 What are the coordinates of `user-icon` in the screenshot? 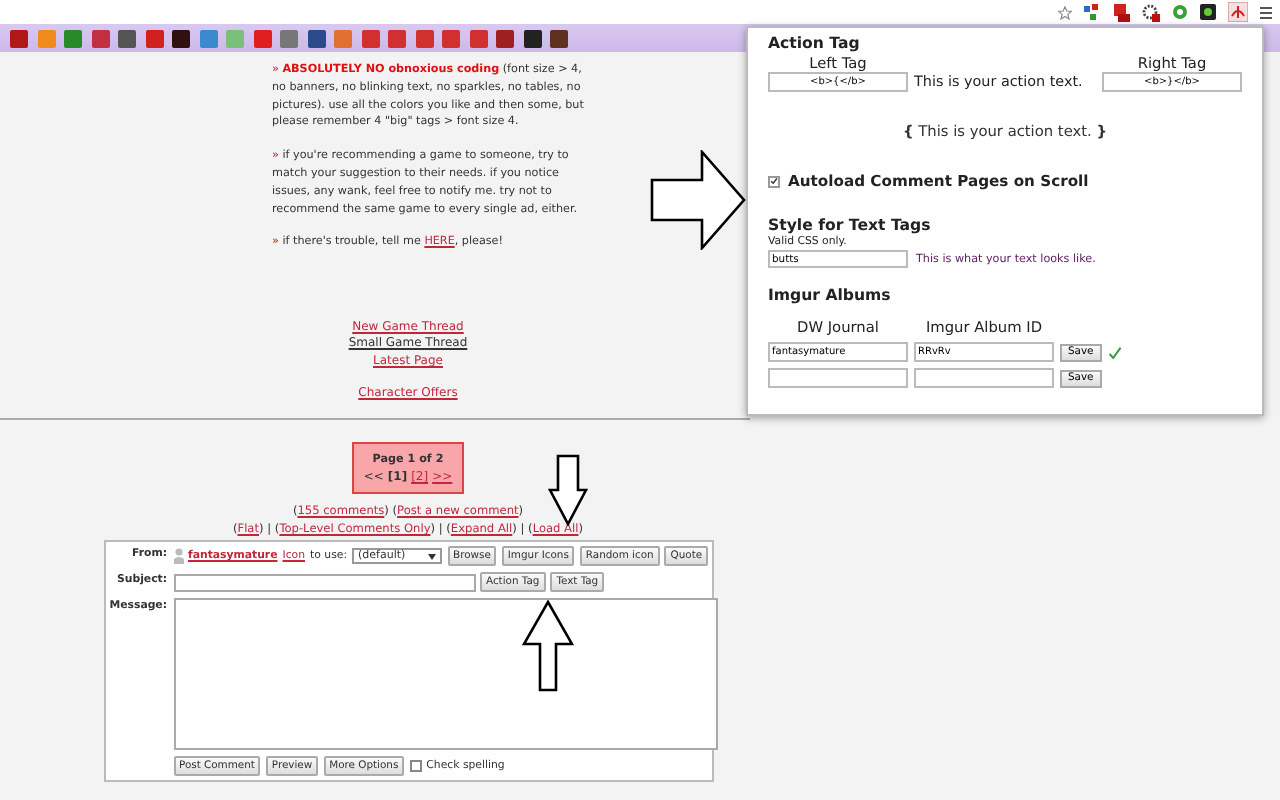 It's located at (178, 556).